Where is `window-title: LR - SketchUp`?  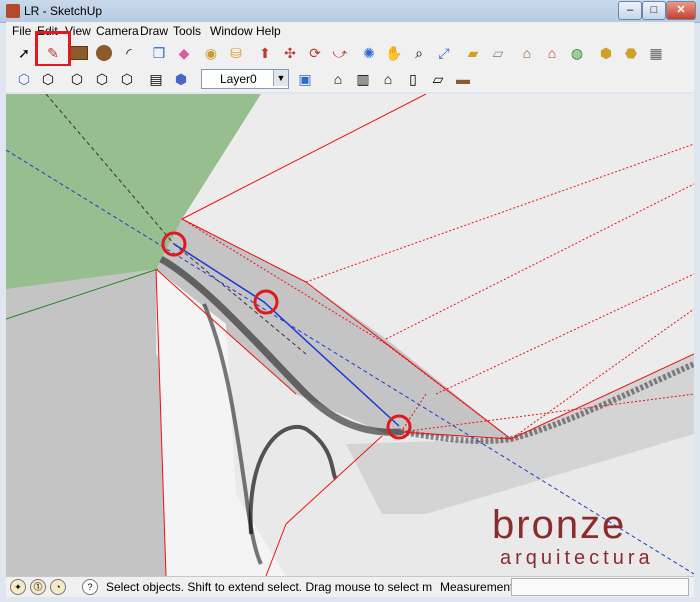
window-title: LR - SketchUp is located at coordinates (63, 11).